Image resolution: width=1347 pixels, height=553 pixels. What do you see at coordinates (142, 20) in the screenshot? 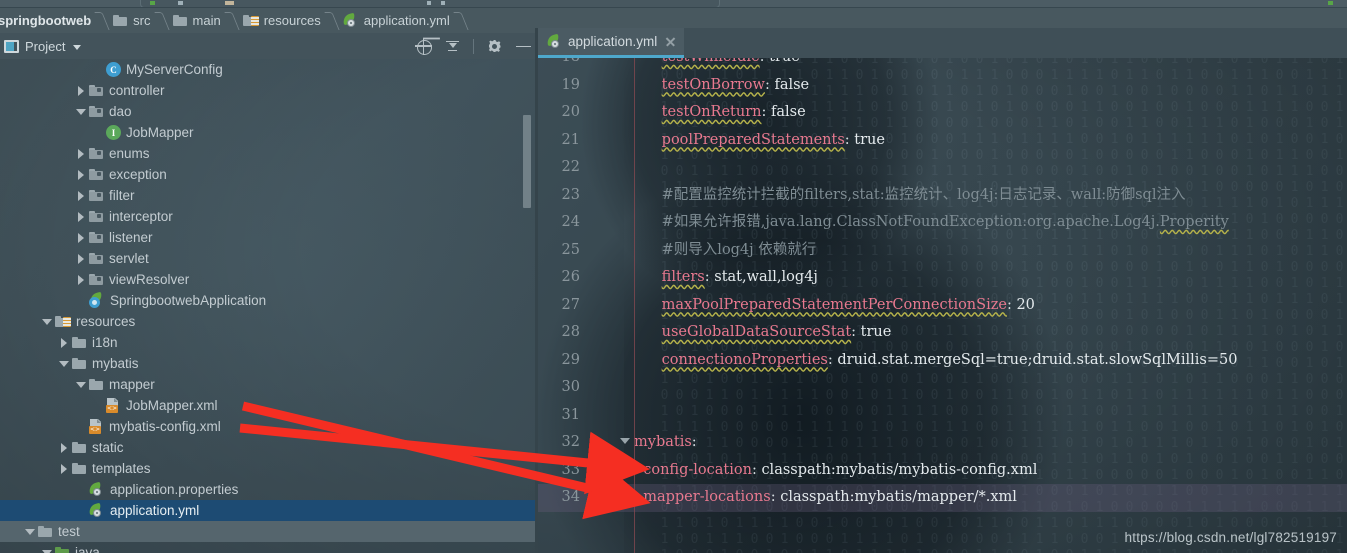
I see `breadcrumb-label: src` at bounding box center [142, 20].